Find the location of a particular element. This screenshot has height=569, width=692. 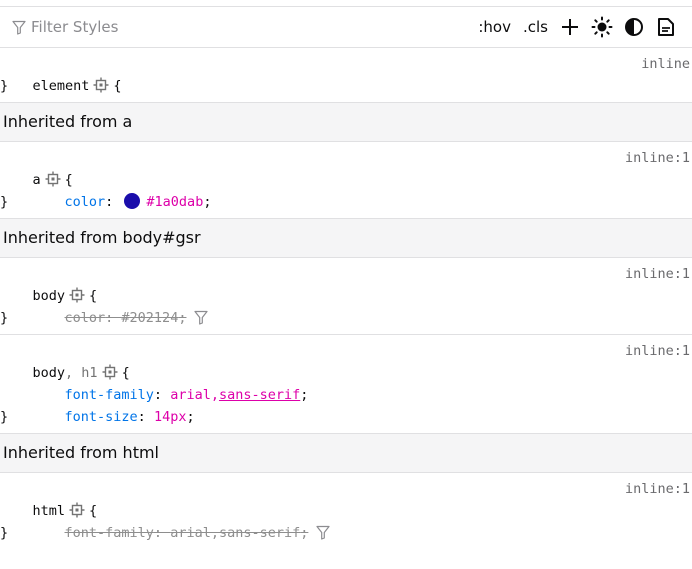

document-icon is located at coordinates (666, 27).